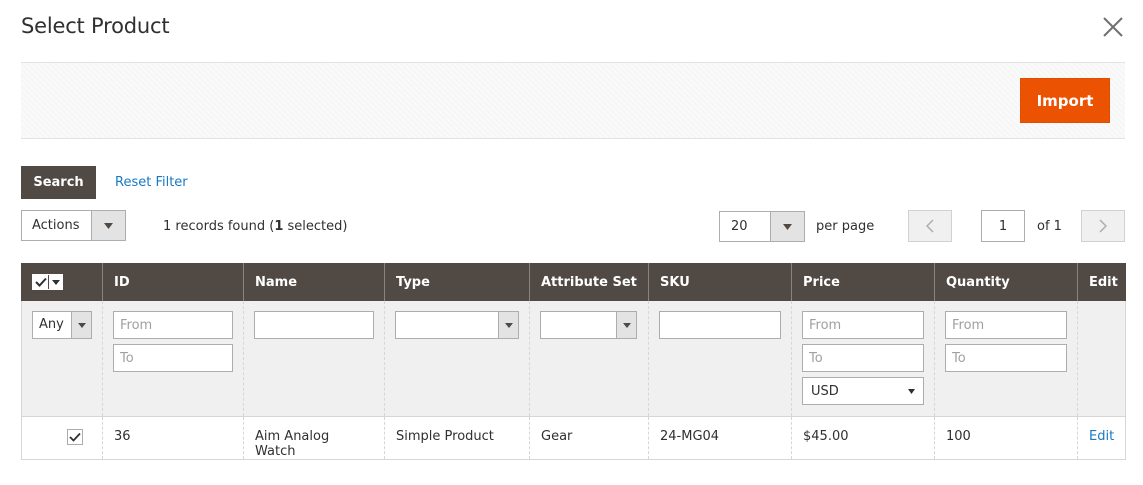 This screenshot has width=1143, height=485. I want to click on mass-select-dropdown, so click(55, 282).